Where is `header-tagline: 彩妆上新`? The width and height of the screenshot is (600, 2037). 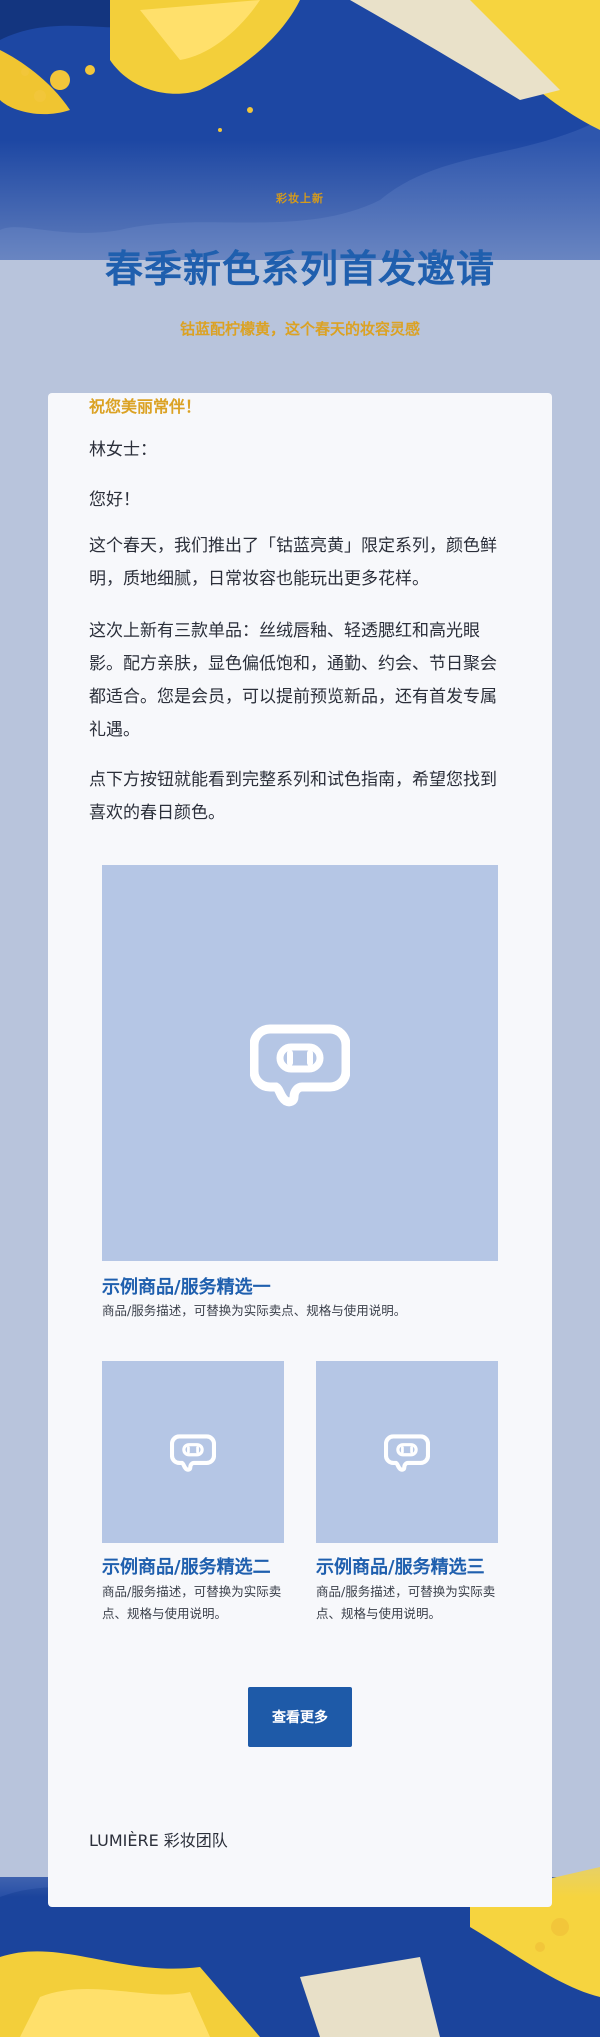
header-tagline: 彩妆上新 is located at coordinates (300, 198).